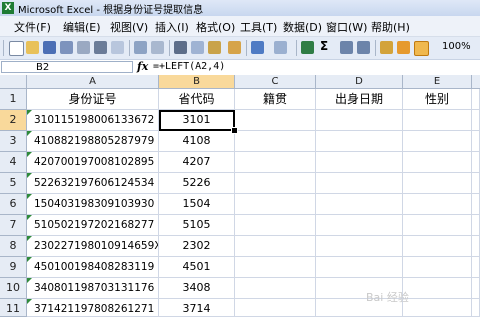 This screenshot has height=319, width=480. I want to click on cell-a9: 450100198408283119, so click(93, 267).